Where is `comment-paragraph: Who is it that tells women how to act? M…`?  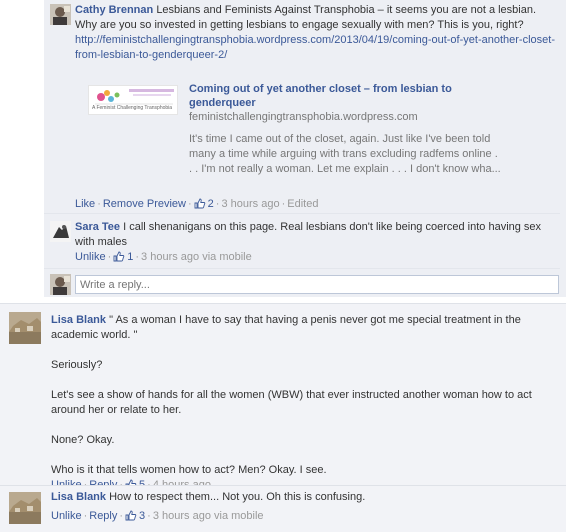
comment-paragraph: Who is it that tells women how to act? M… is located at coordinates (189, 470).